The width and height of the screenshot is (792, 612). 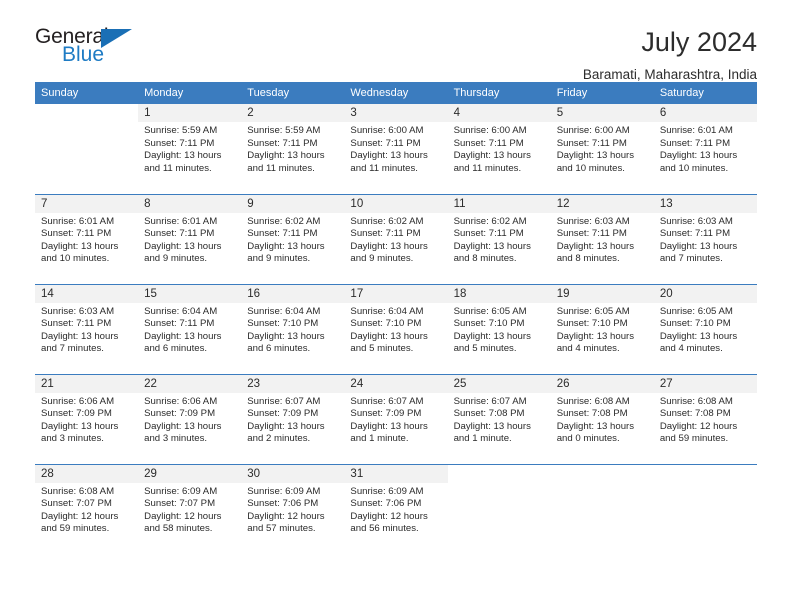 I want to click on daylight-text: Daylight: 12 hours and 59 minutes., so click(x=698, y=432).